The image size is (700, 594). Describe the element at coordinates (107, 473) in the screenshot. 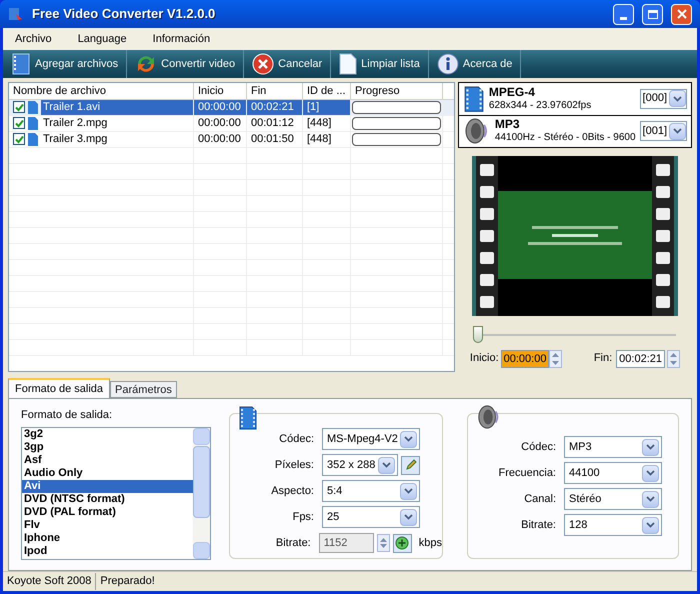

I see `format-item: Audio Only` at that location.